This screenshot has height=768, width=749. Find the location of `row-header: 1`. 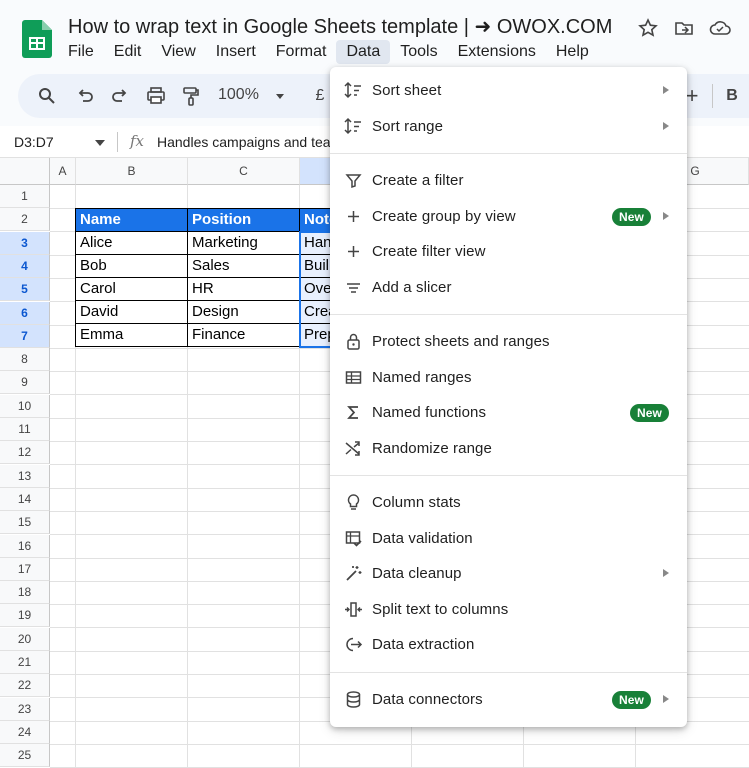

row-header: 1 is located at coordinates (25, 196).